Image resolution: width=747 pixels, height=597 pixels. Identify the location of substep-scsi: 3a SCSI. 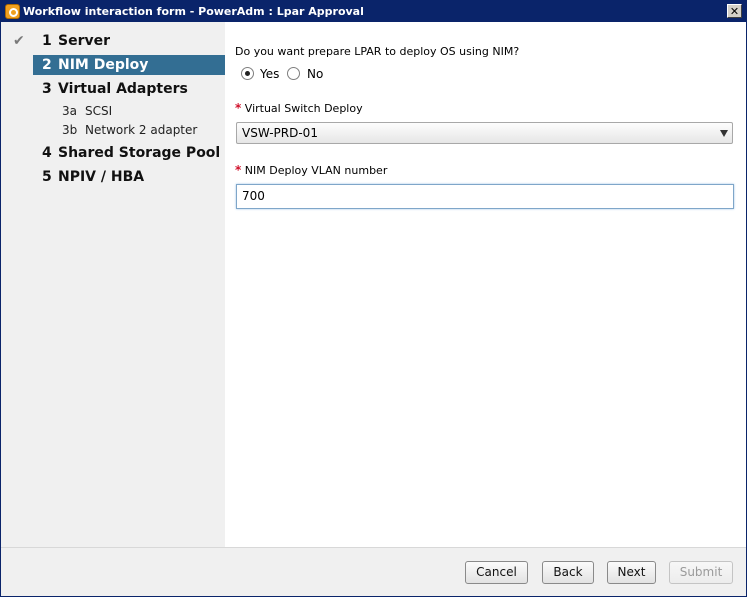
(129, 111).